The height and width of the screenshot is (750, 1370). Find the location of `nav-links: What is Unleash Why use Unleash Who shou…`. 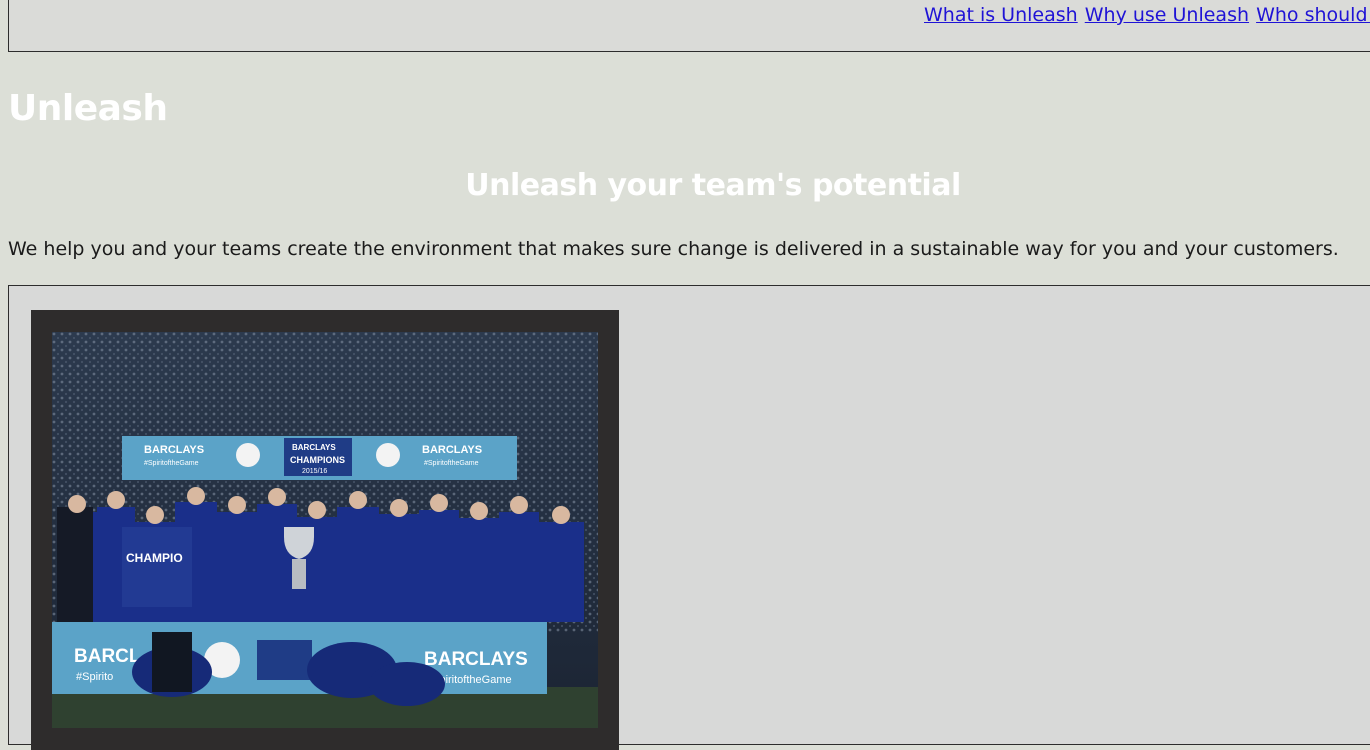

nav-links: What is Unleash Why use Unleash Who shou… is located at coordinates (1147, 15).